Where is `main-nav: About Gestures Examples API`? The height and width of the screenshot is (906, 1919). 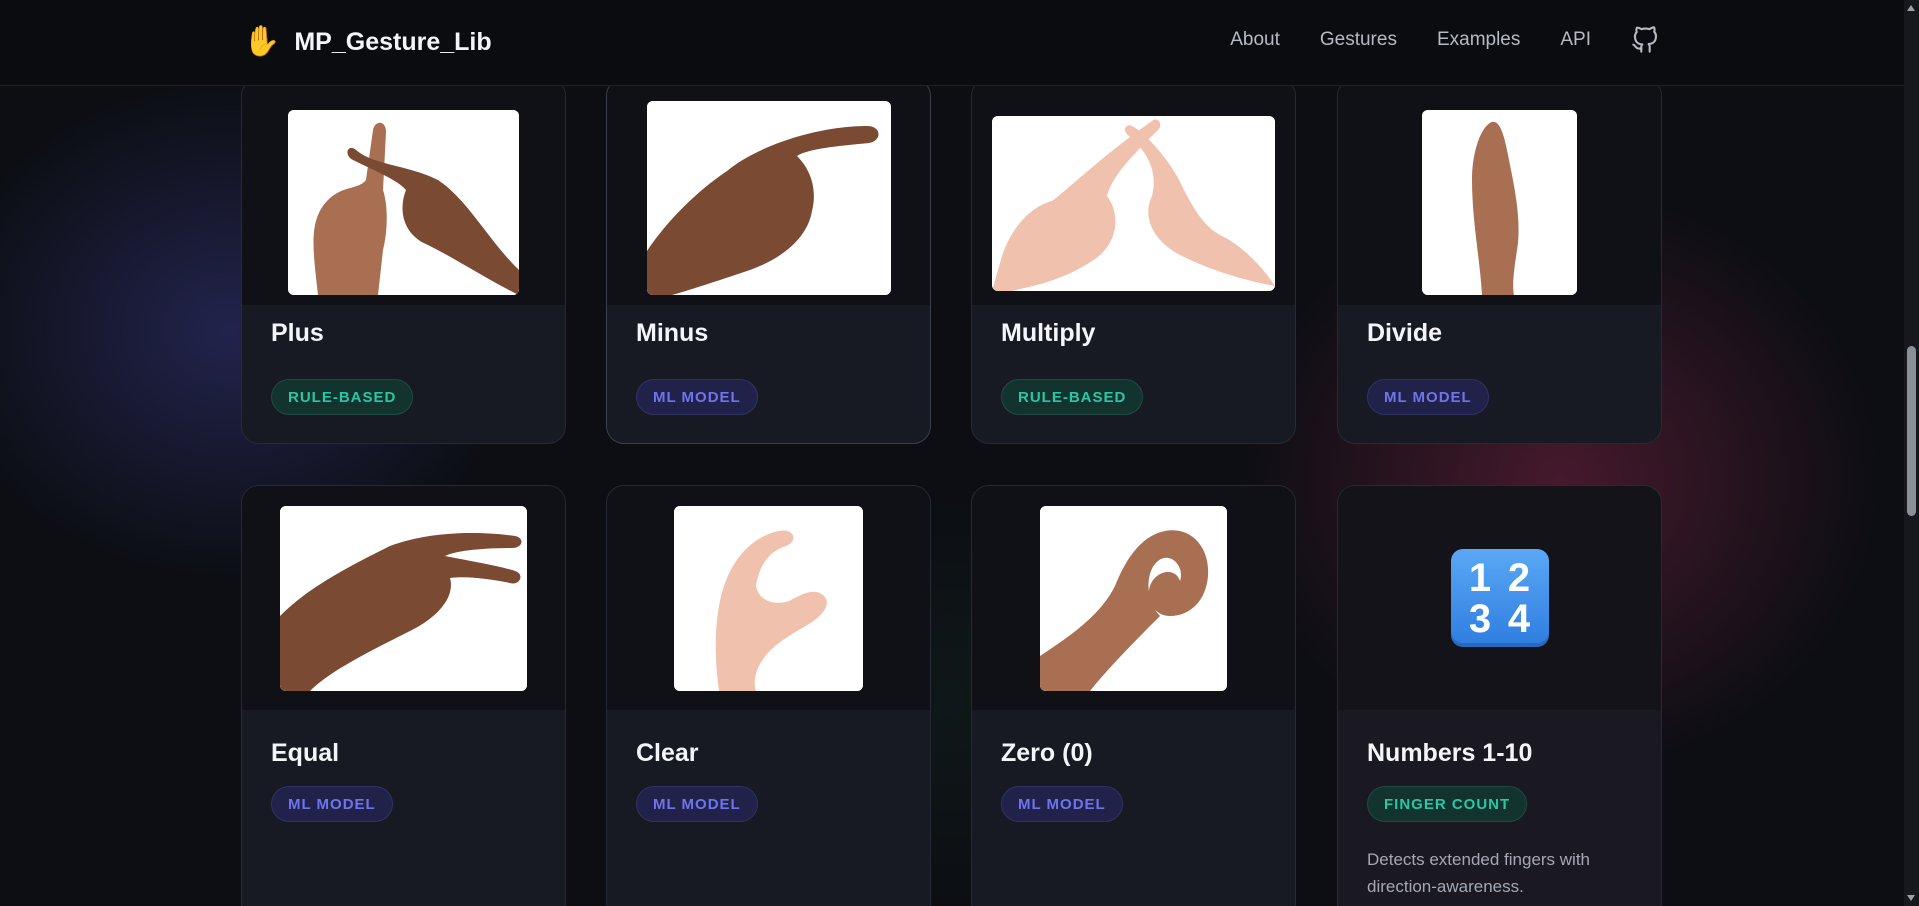 main-nav: About Gestures Examples API is located at coordinates (1444, 40).